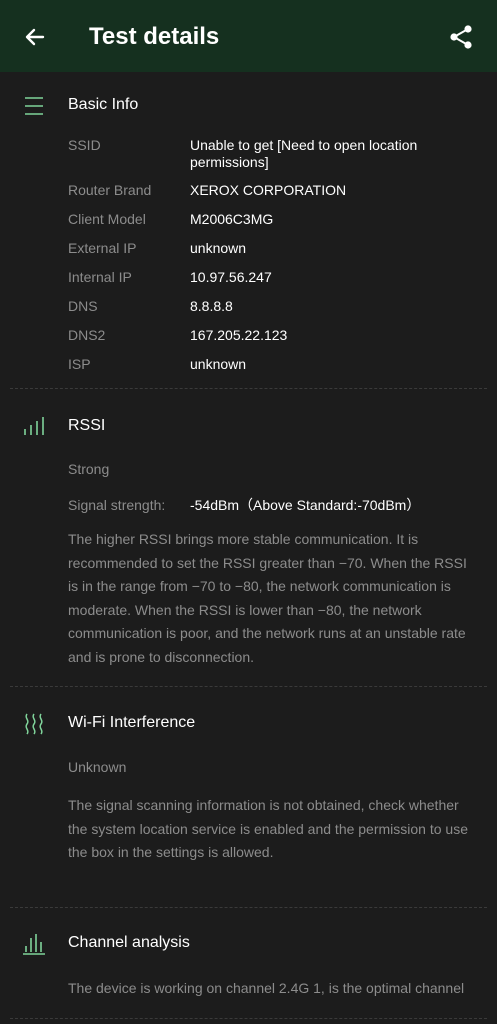 Image resolution: width=497 pixels, height=1024 pixels. I want to click on arrow-left-icon, so click(35, 37).